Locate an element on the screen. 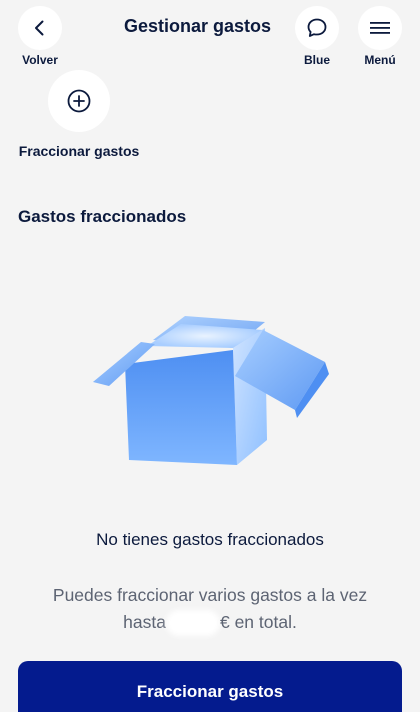  menu-button: Menú is located at coordinates (380, 36).